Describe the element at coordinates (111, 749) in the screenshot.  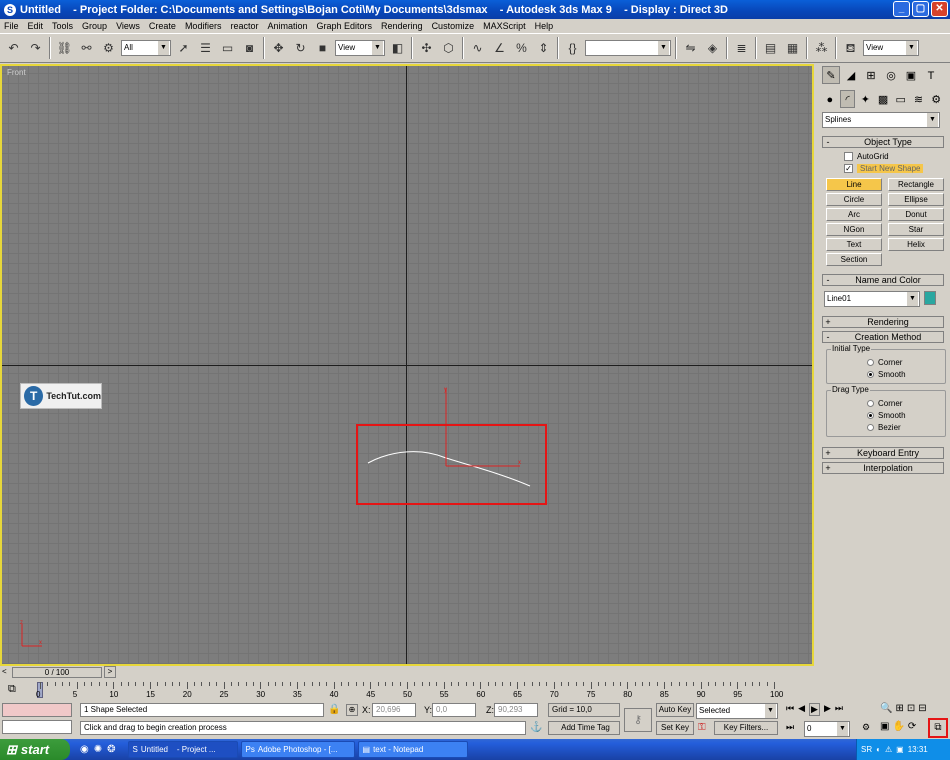
I see `media-icon: ❂` at that location.